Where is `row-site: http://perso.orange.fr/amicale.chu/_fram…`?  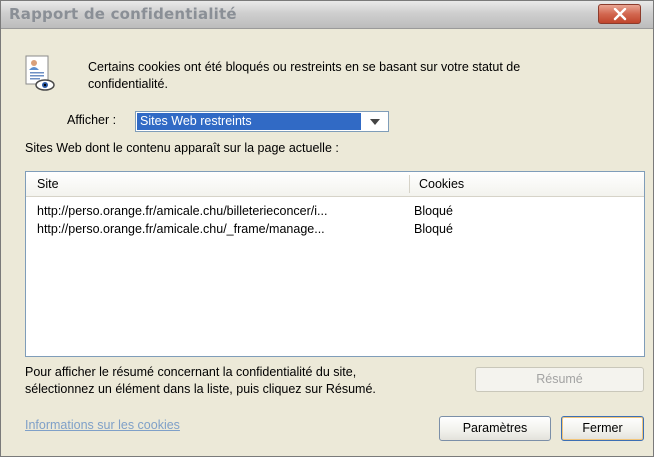
row-site: http://perso.orange.fr/amicale.chu/_fram… is located at coordinates (181, 229).